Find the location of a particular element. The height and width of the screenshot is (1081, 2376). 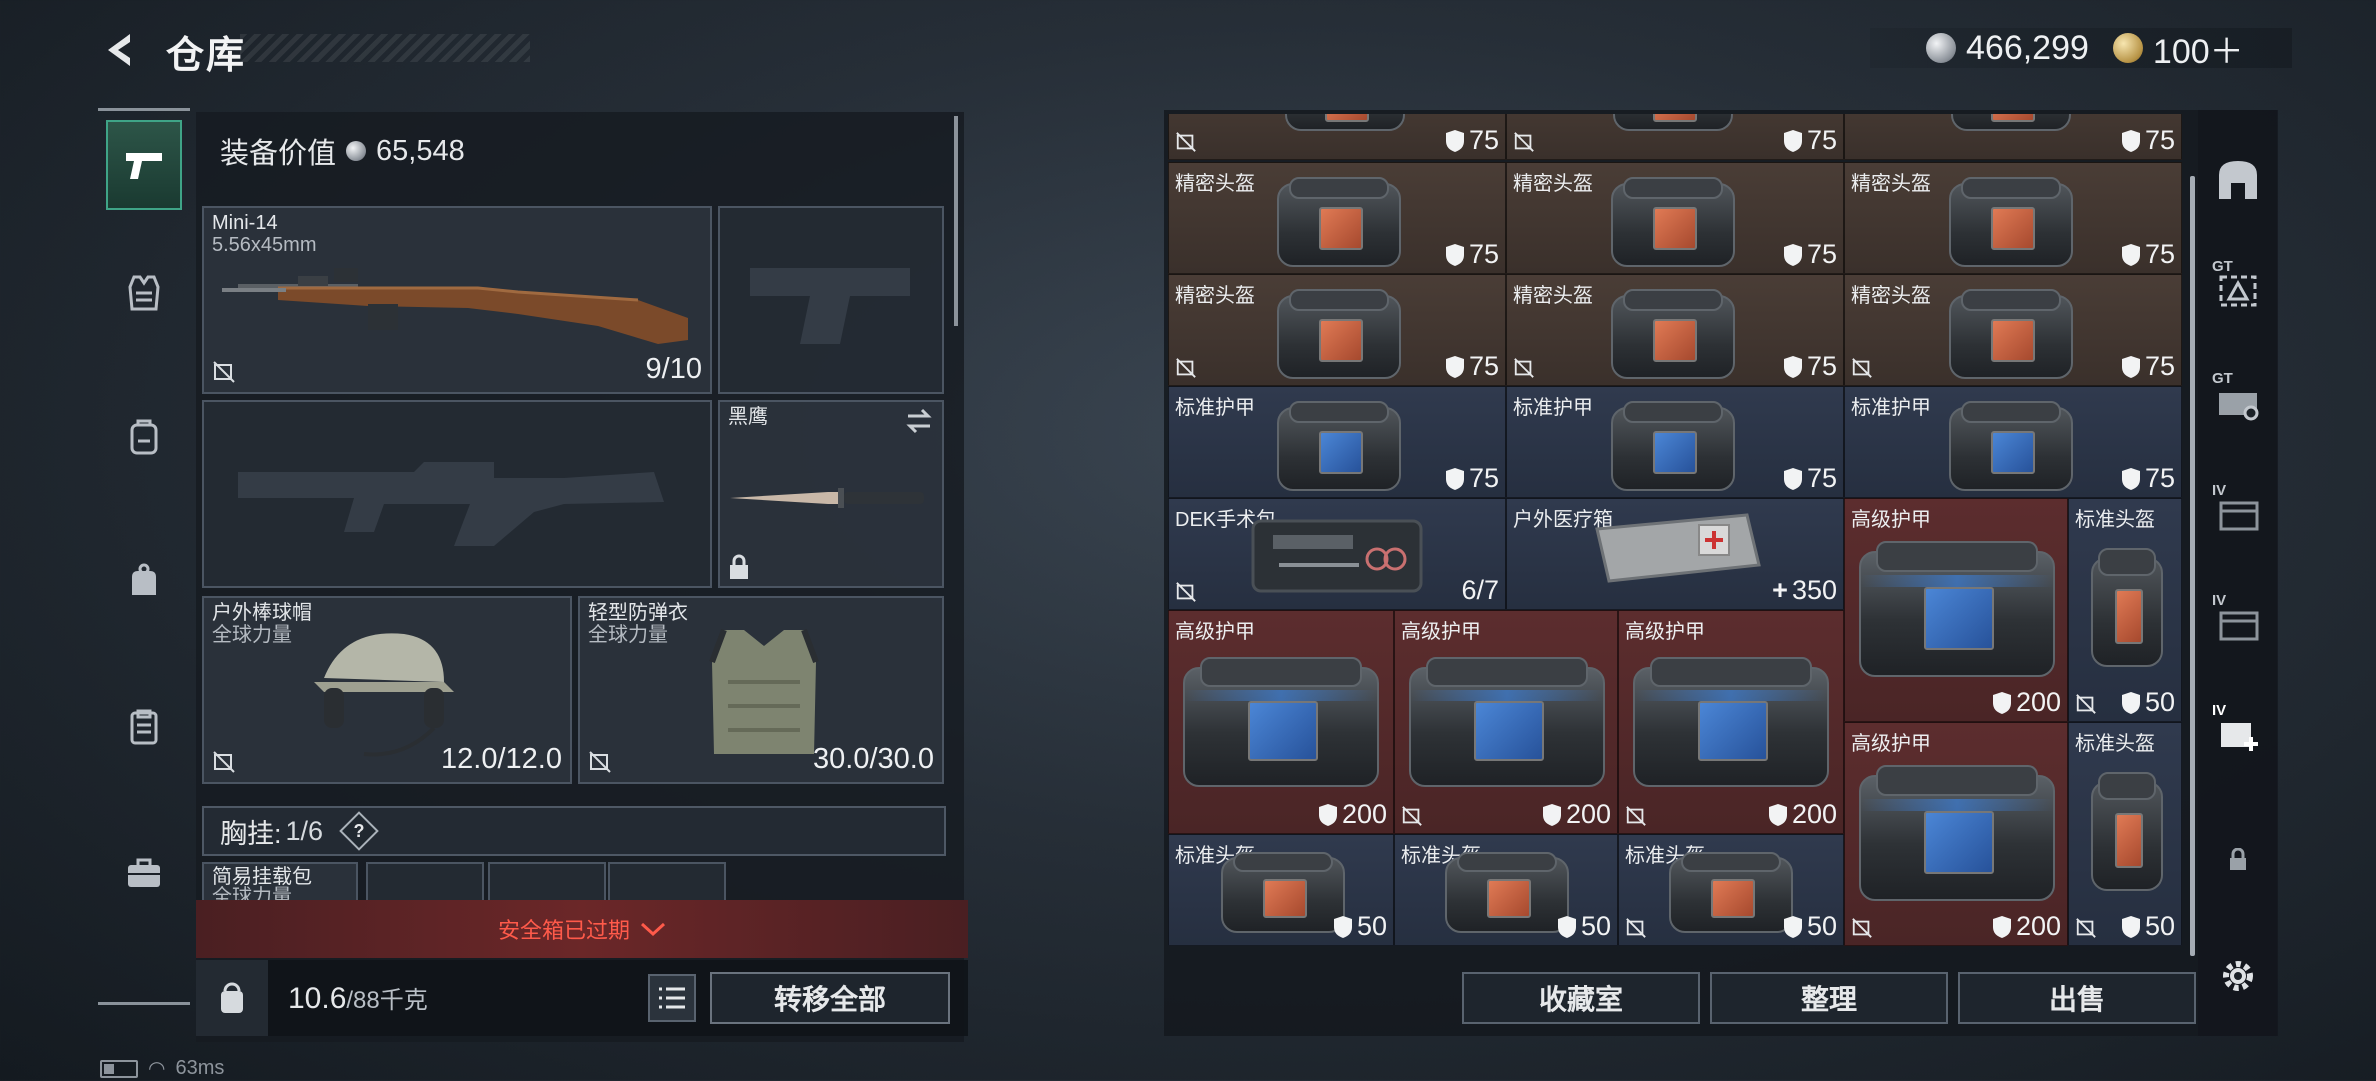

back-button is located at coordinates (120, 50).